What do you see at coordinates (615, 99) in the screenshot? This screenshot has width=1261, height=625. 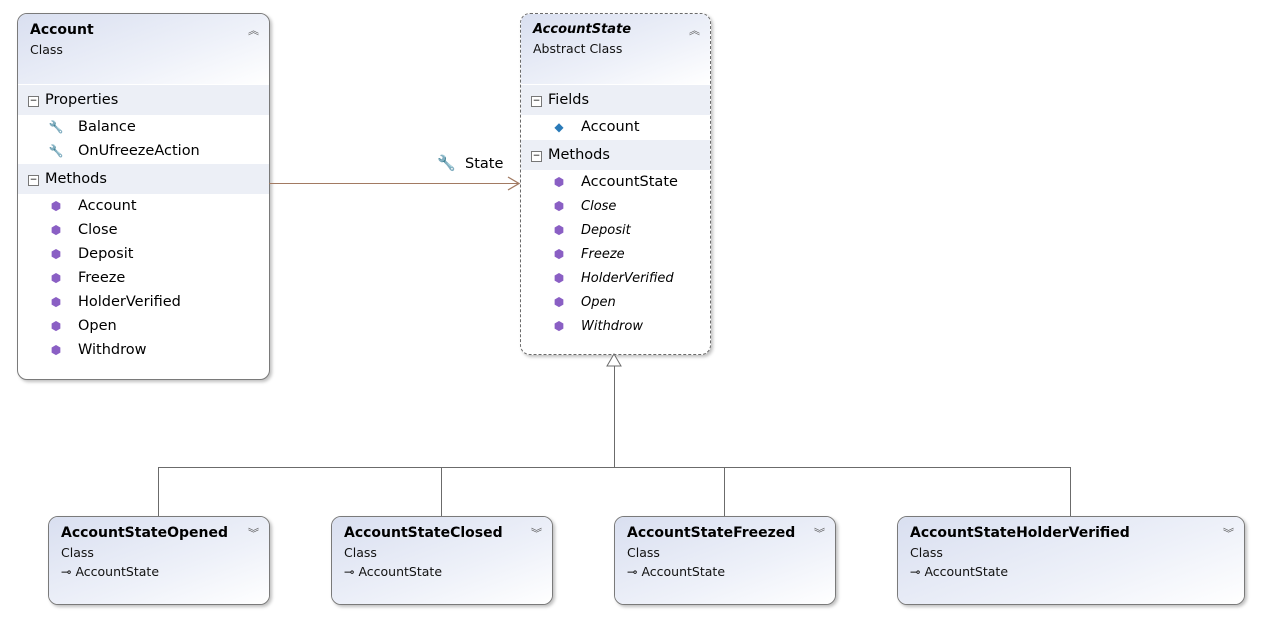 I see `section-header: − Fields` at bounding box center [615, 99].